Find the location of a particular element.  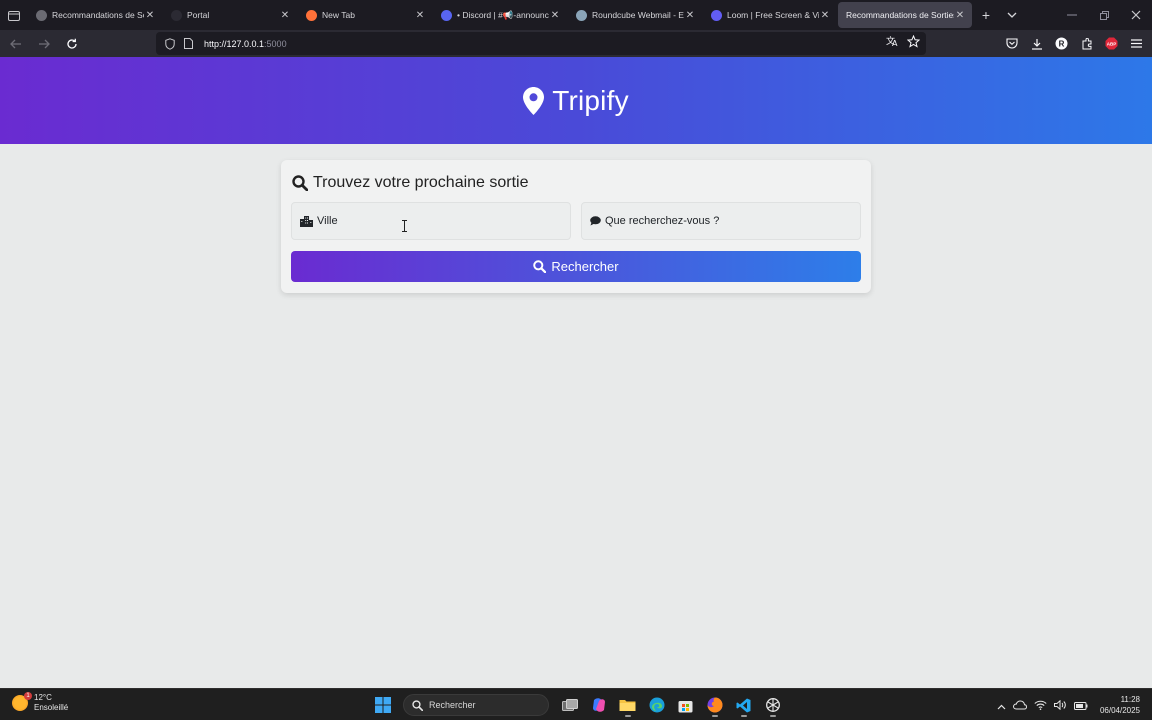

back-arrow-icon is located at coordinates (16, 44).